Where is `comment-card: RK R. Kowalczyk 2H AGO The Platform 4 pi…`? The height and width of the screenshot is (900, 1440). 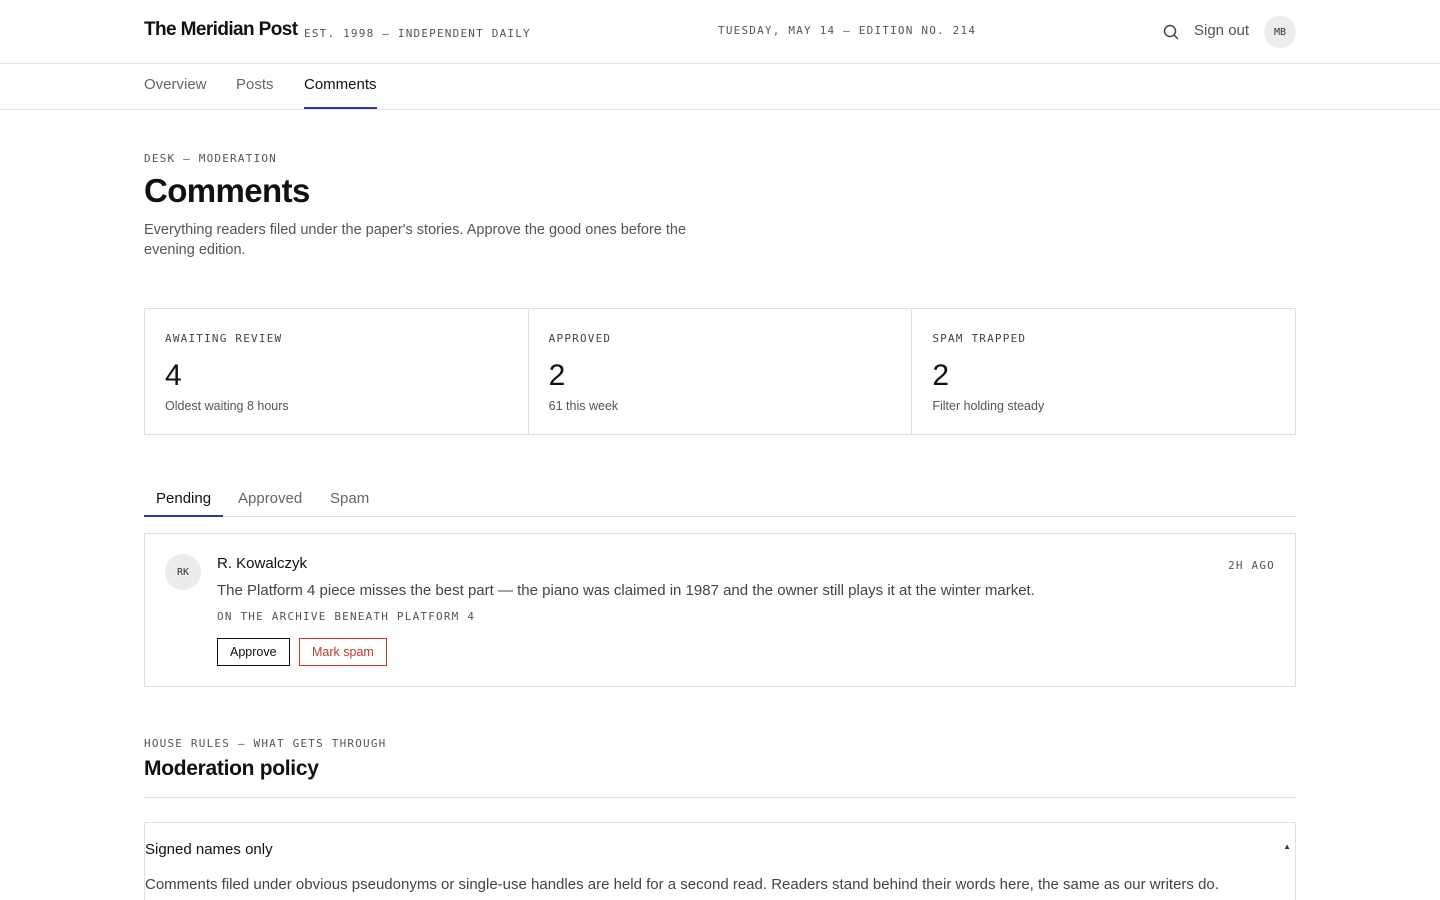 comment-card: RK R. Kowalczyk 2H AGO The Platform 4 pi… is located at coordinates (720, 610).